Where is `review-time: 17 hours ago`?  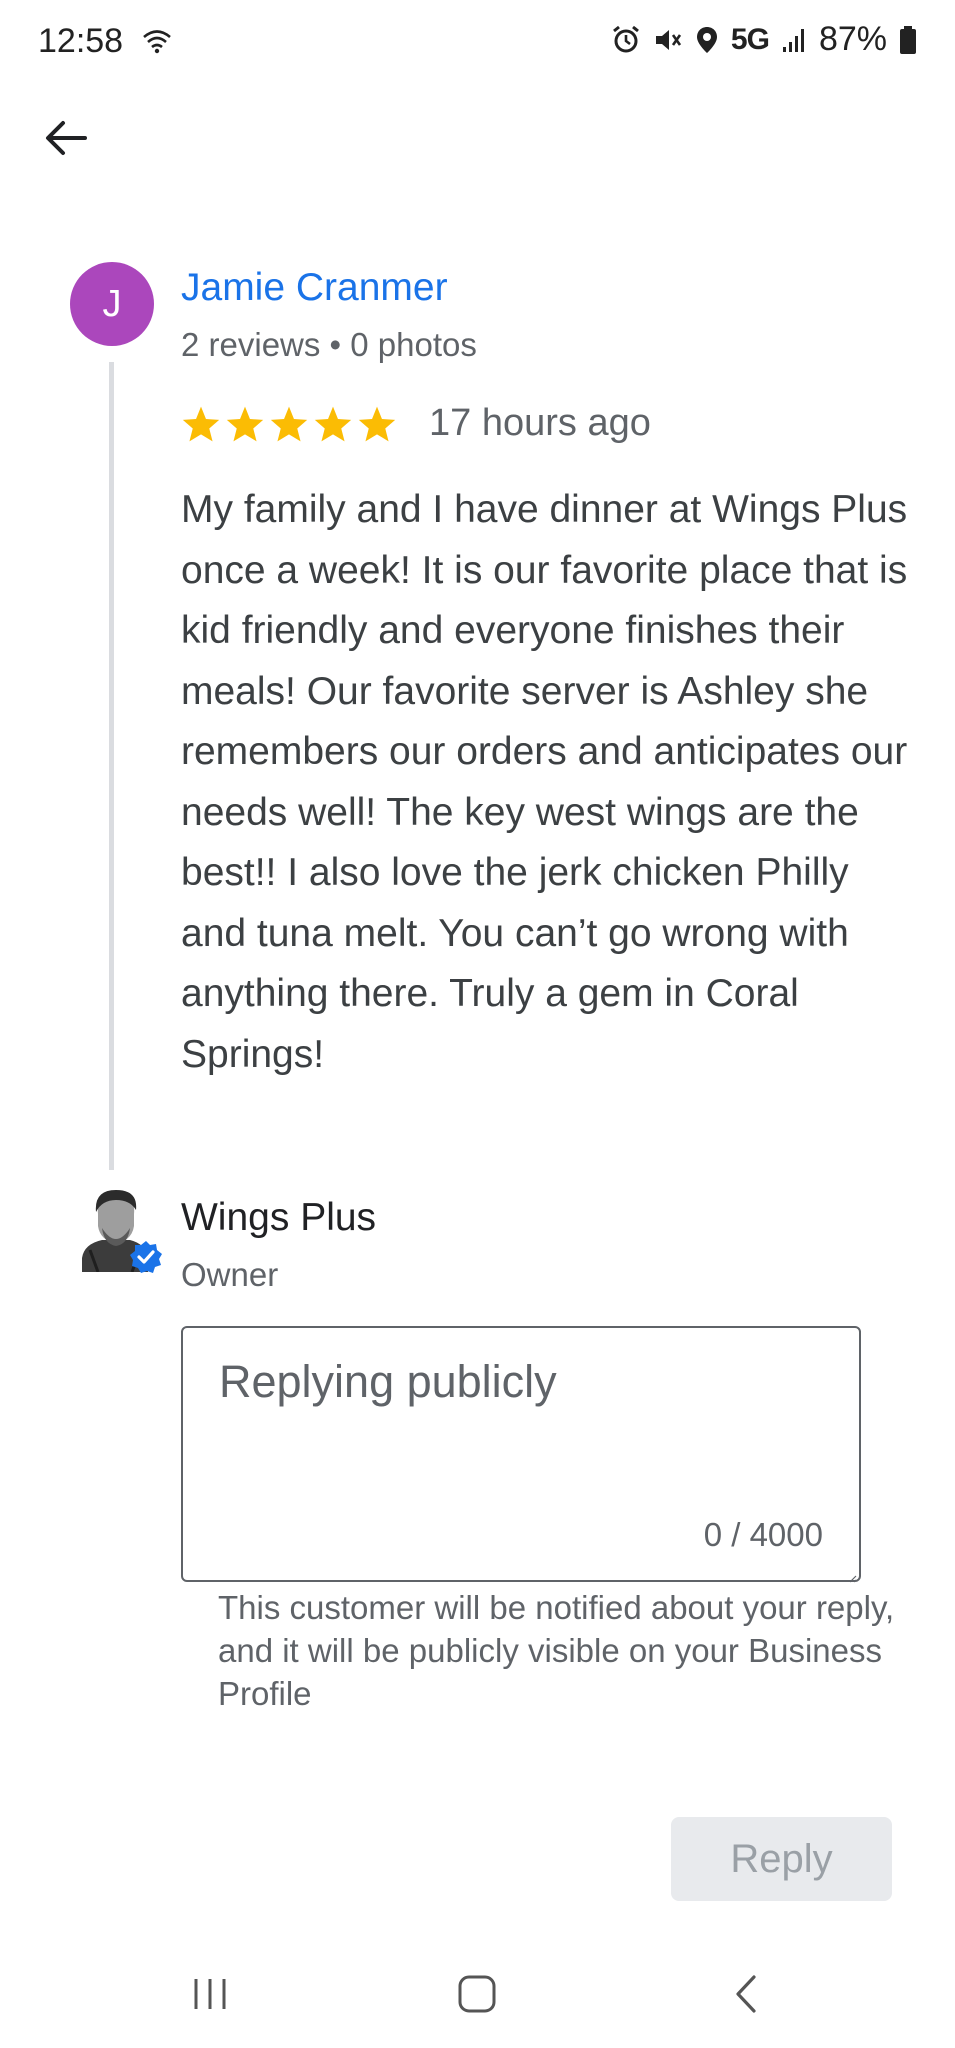 review-time: 17 hours ago is located at coordinates (540, 423).